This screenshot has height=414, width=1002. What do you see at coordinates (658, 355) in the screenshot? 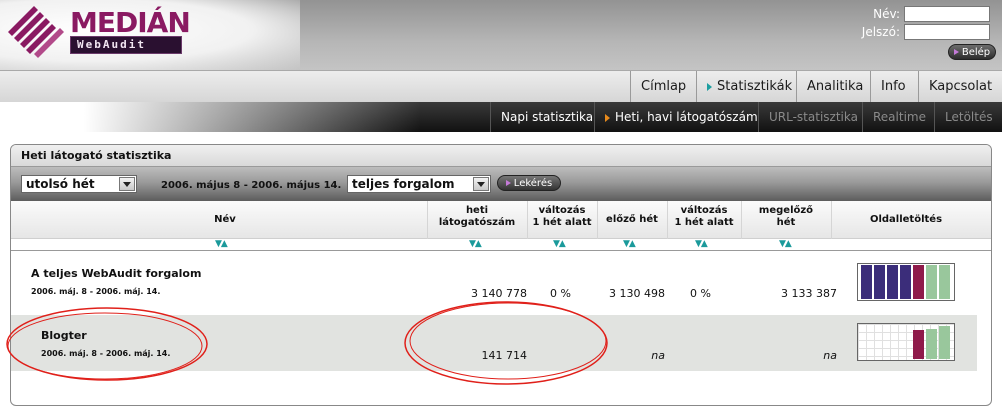
I see `prev-week-visitors: na` at bounding box center [658, 355].